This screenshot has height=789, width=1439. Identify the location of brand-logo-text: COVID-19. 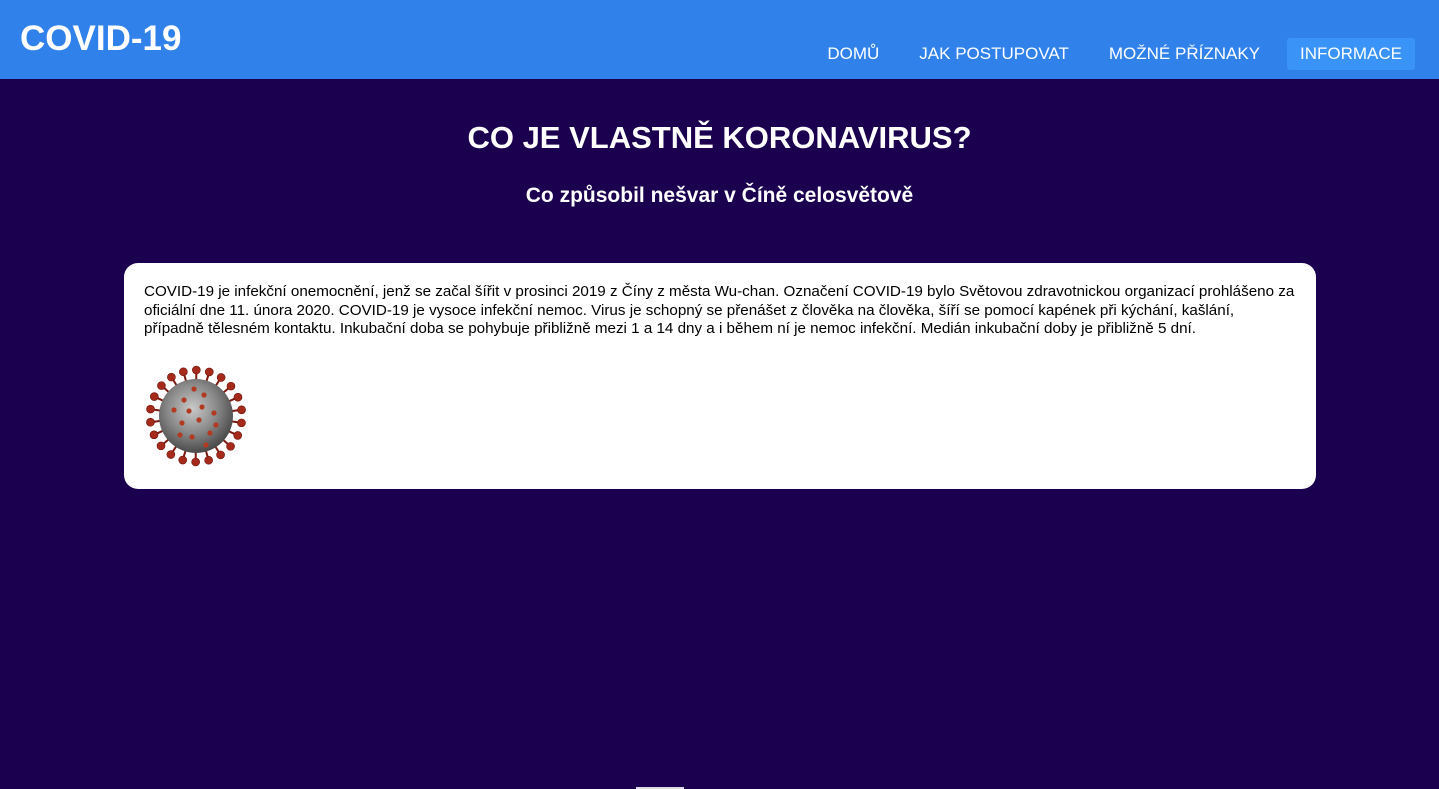
(100, 39).